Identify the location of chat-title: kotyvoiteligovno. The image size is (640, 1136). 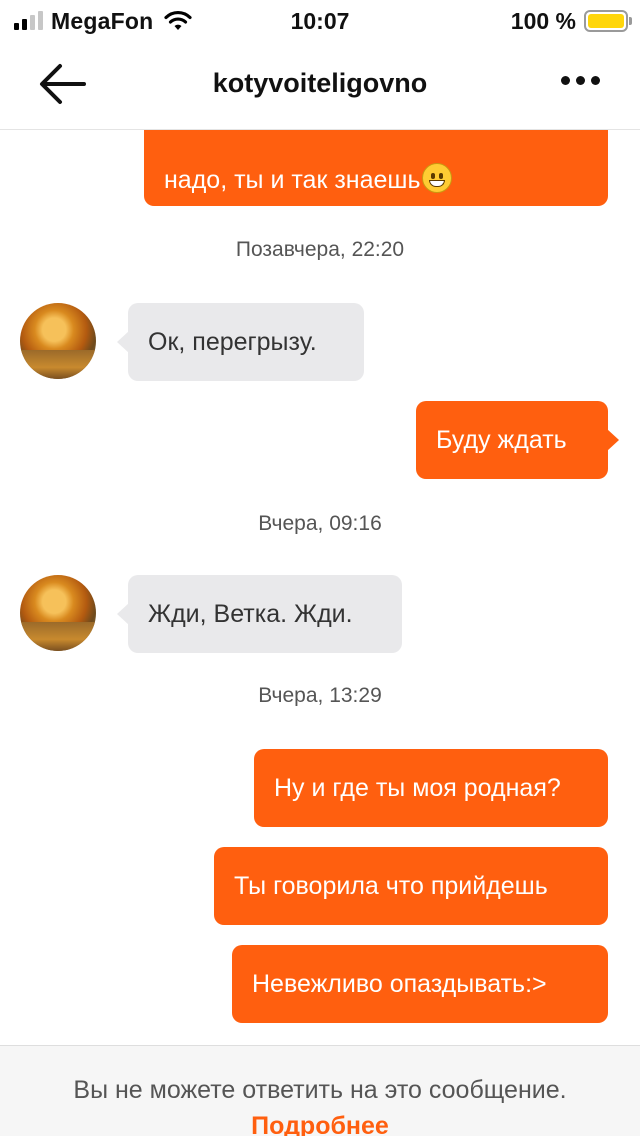
(320, 83).